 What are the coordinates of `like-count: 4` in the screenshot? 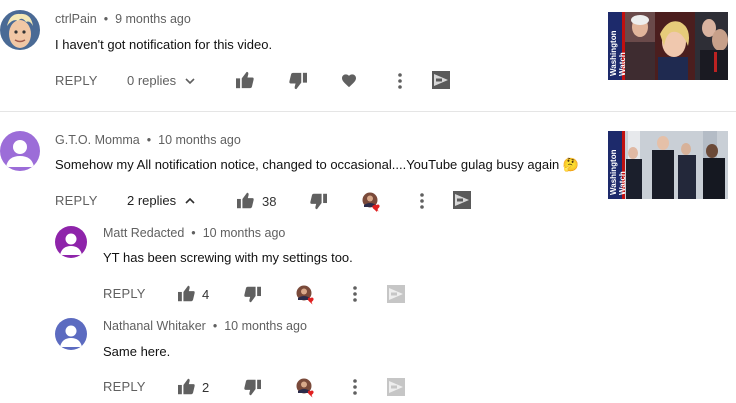 It's located at (206, 294).